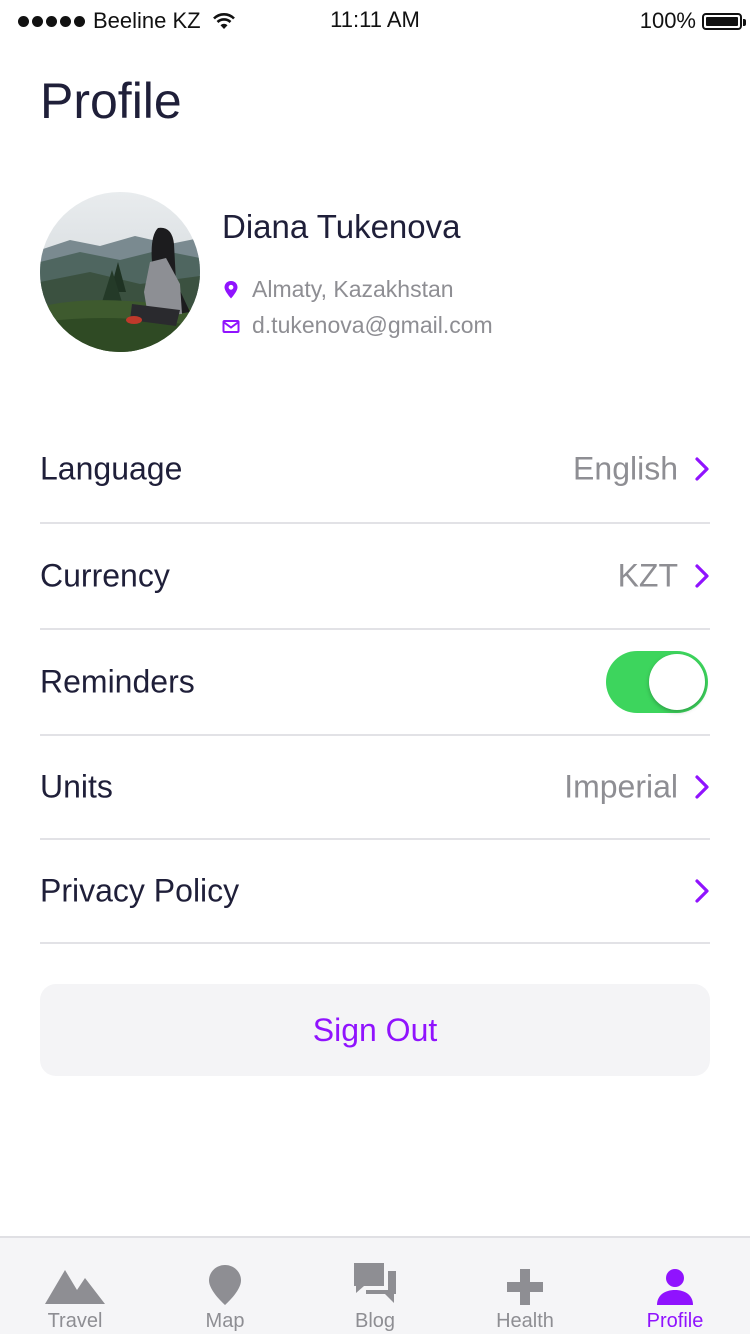 This screenshot has height=1334, width=750. I want to click on mountain-icon, so click(75, 1280).